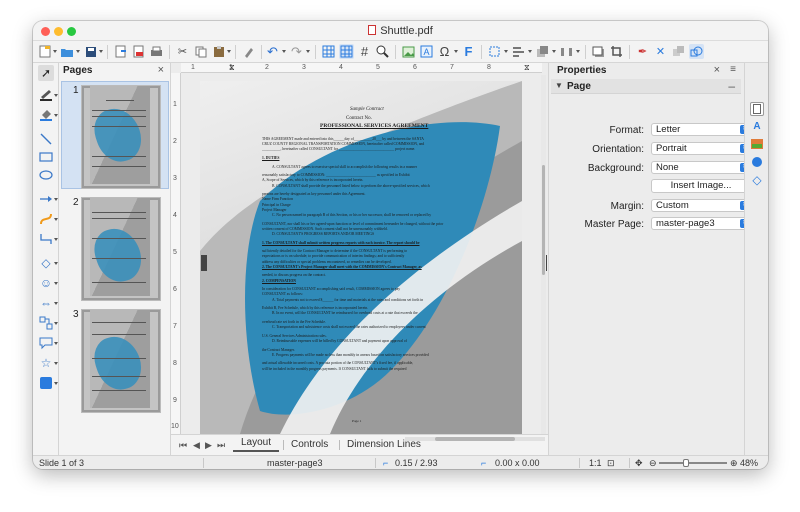 The width and height of the screenshot is (800, 512). Describe the element at coordinates (468, 51) in the screenshot. I see `fontwork-icon: F` at that location.